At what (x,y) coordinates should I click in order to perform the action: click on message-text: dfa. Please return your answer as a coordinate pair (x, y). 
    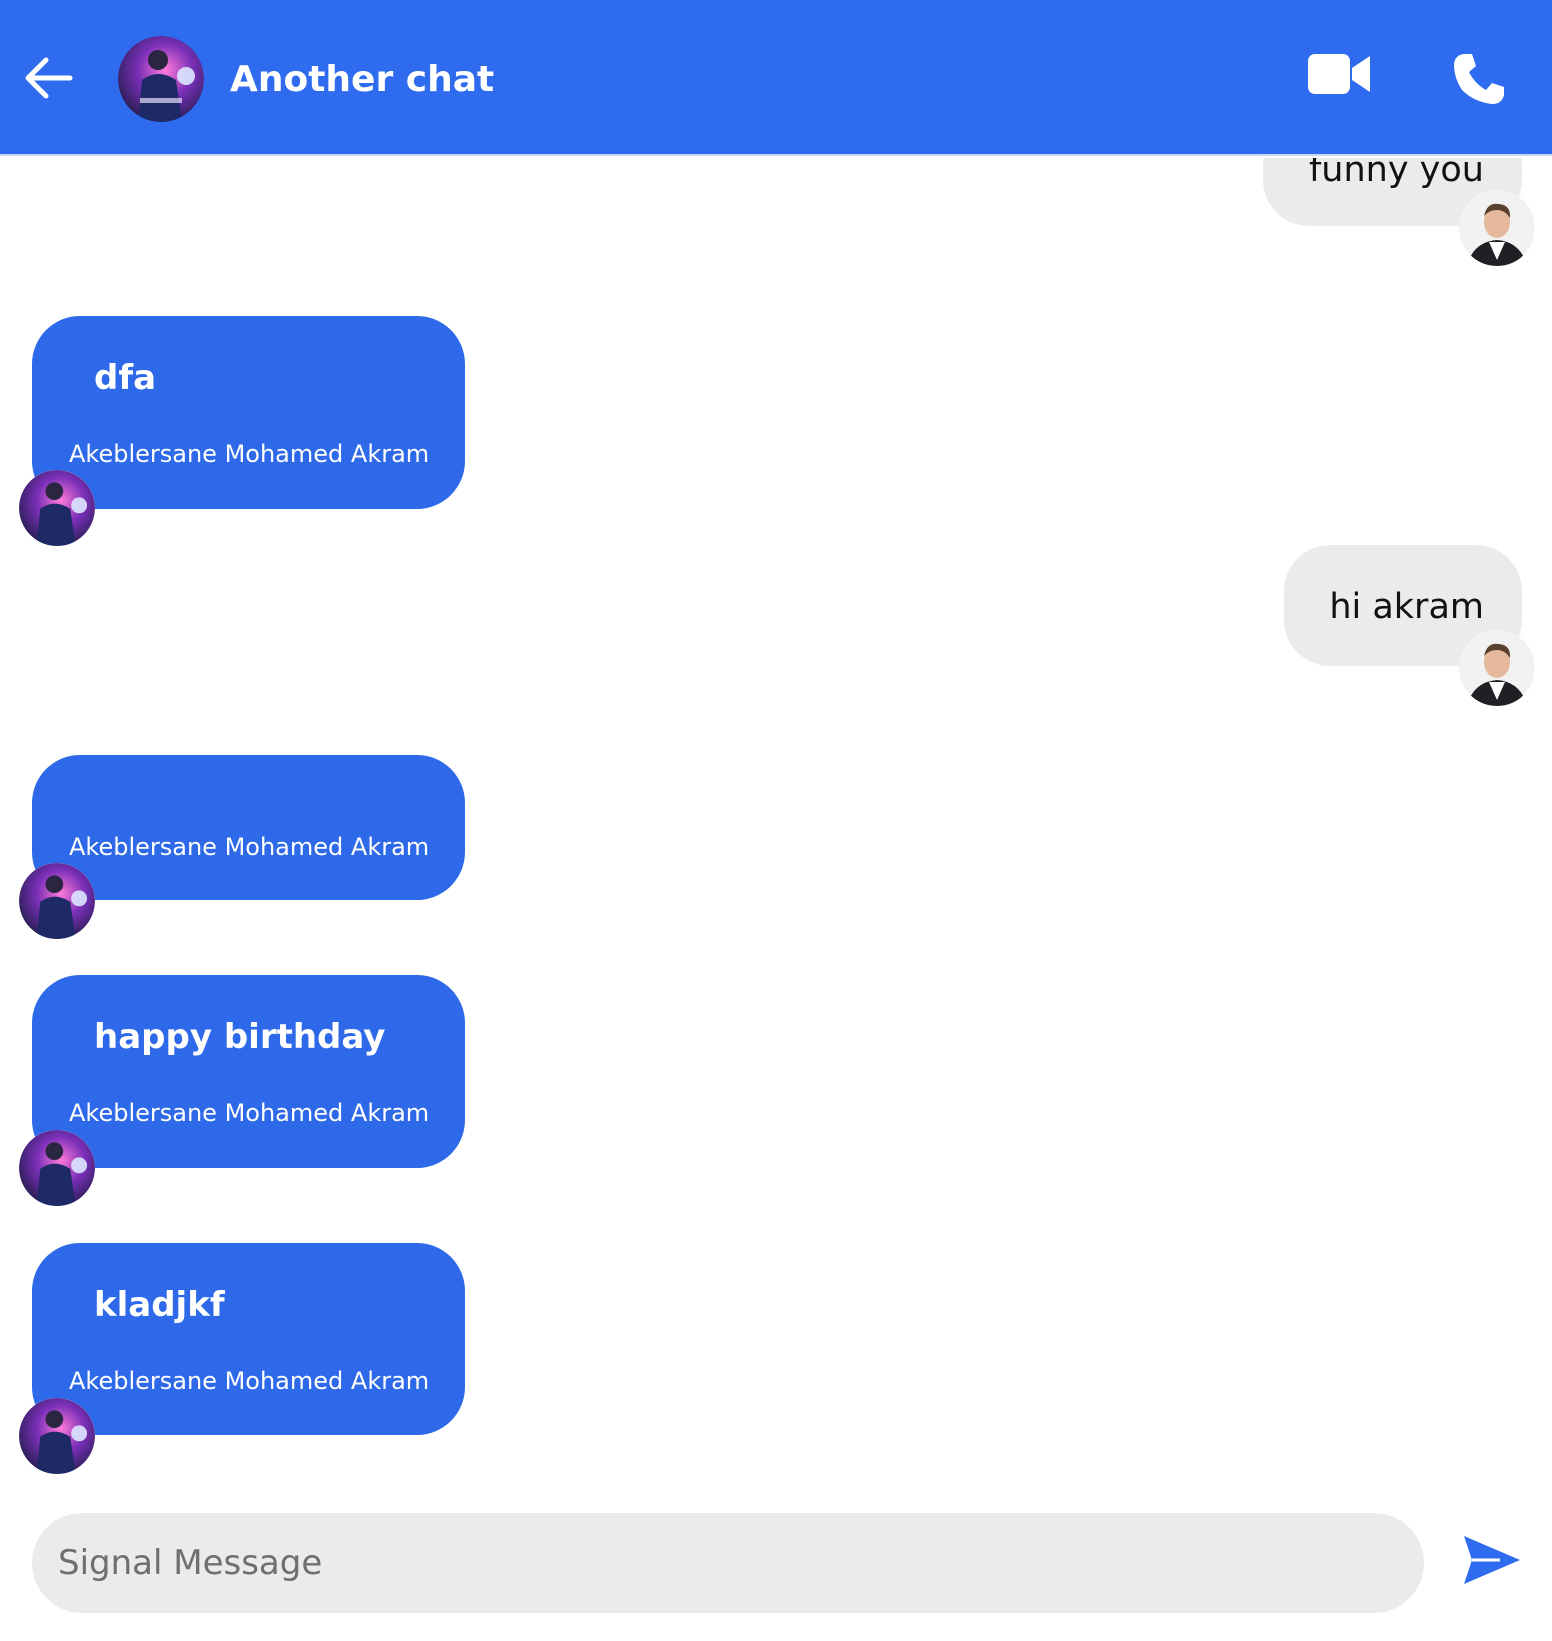
    Looking at the image, I should click on (125, 378).